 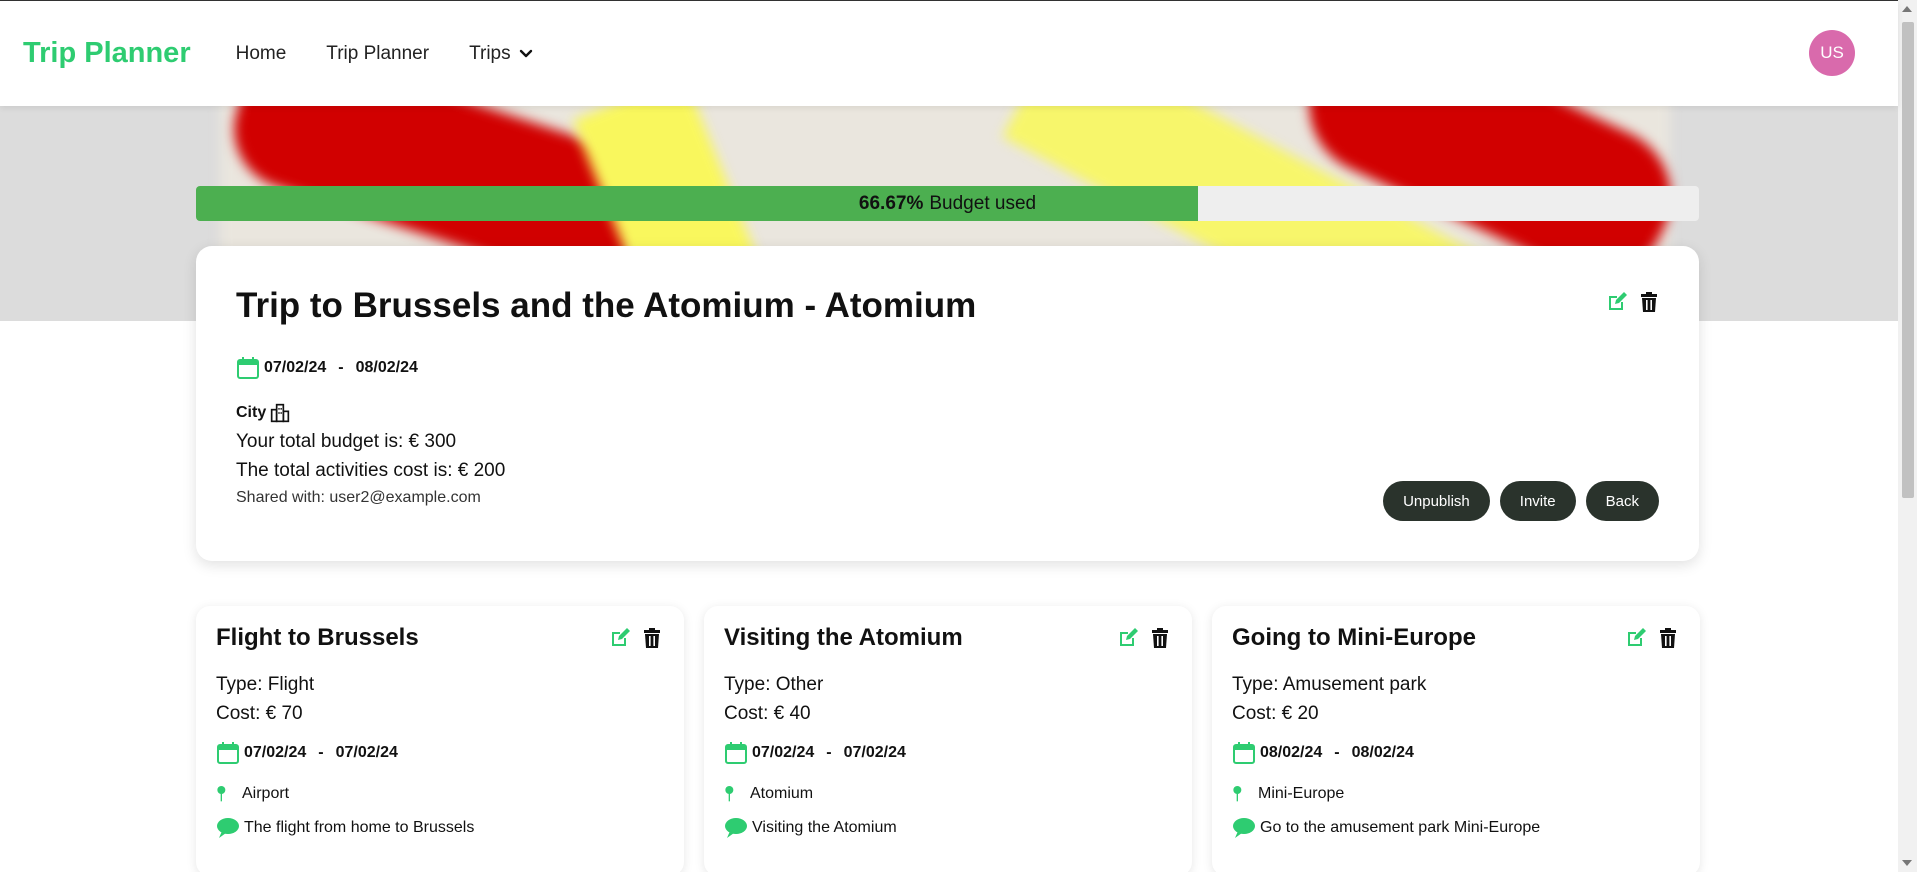 I want to click on nav-links: Home Trip Planner Trips, so click(x=384, y=54).